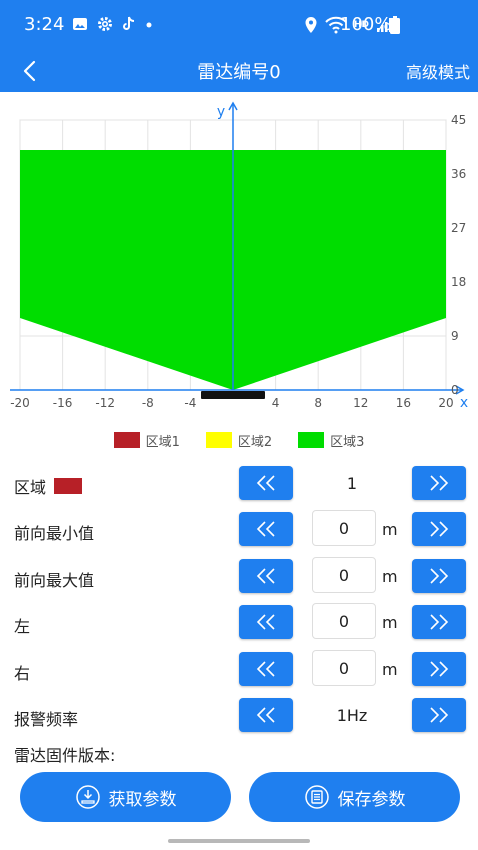  What do you see at coordinates (129, 23) in the screenshot?
I see `tiktok-icon` at bounding box center [129, 23].